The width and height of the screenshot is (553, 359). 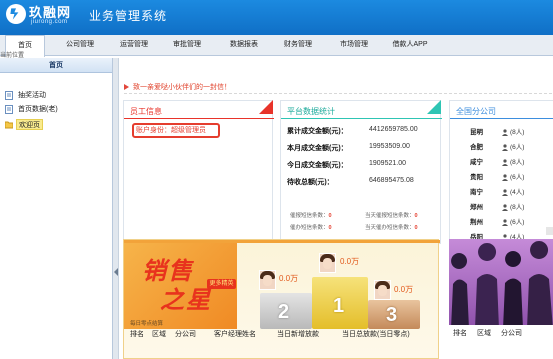 What do you see at coordinates (311, 228) in the screenshot?
I see `sms-urge-count: 催办短信条数：0` at bounding box center [311, 228].